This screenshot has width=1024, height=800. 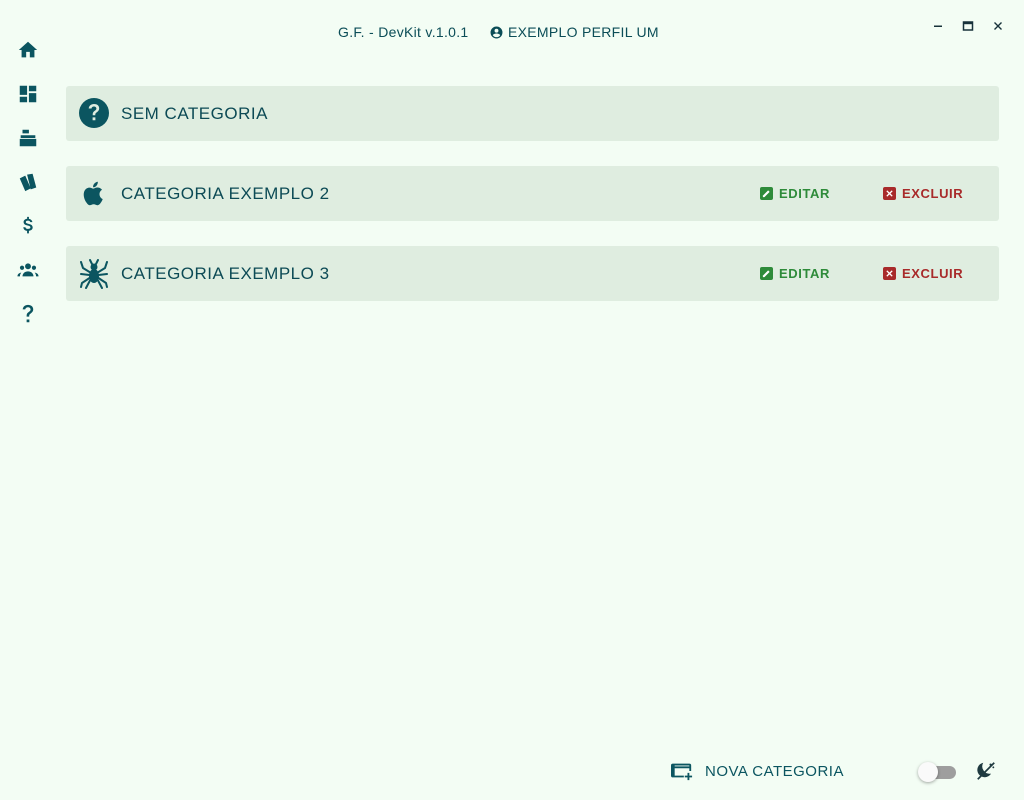 I want to click on title-bar: G.F. - DevKit v.1.0.1 EXEMPLO PERFIL UM, so click(x=512, y=33).